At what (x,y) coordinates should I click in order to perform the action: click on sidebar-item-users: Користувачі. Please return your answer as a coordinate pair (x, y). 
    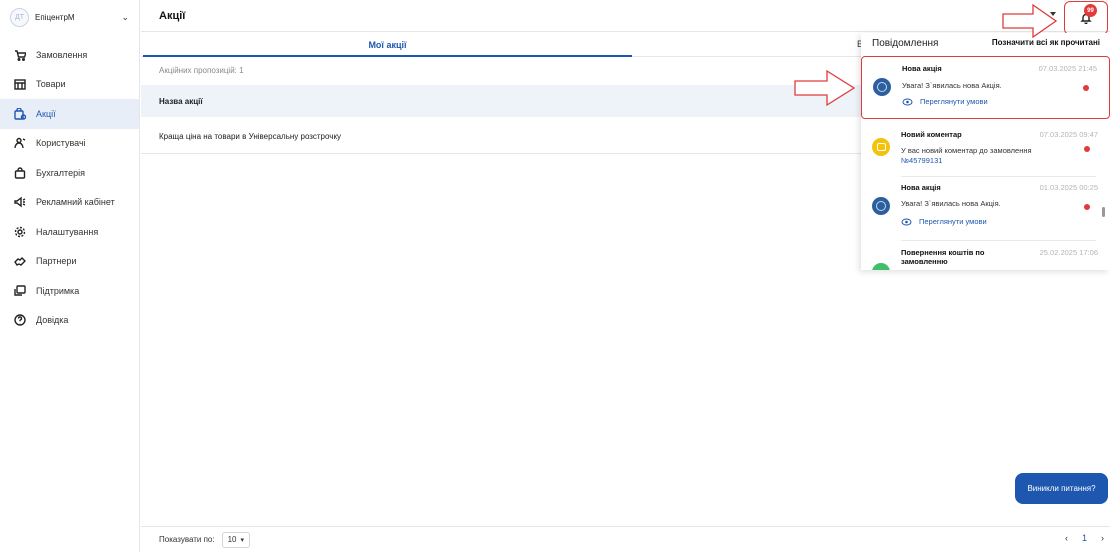
    Looking at the image, I should click on (69, 144).